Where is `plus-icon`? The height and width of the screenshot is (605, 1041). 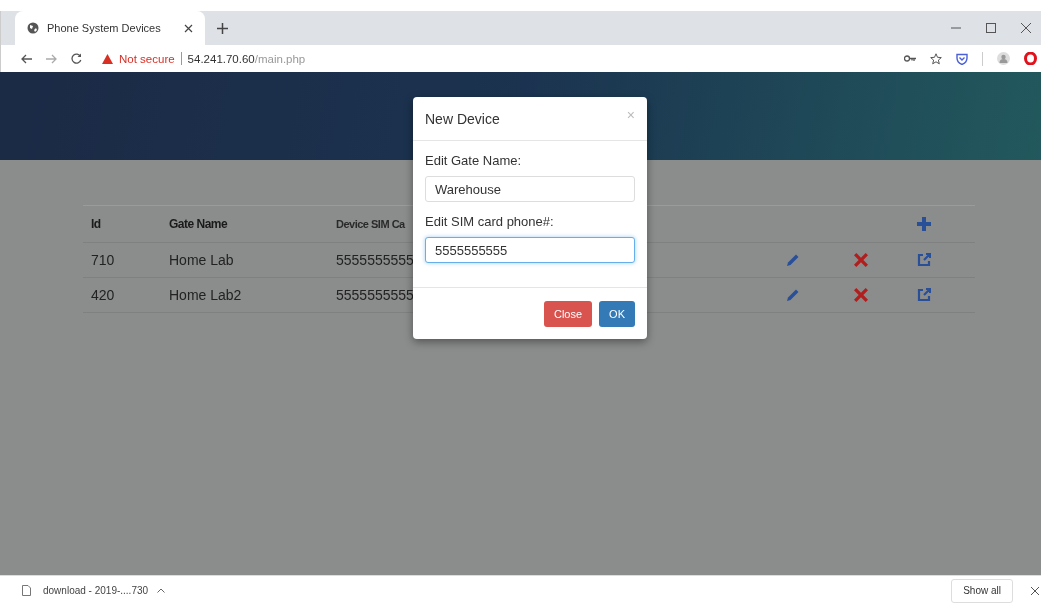 plus-icon is located at coordinates (222, 28).